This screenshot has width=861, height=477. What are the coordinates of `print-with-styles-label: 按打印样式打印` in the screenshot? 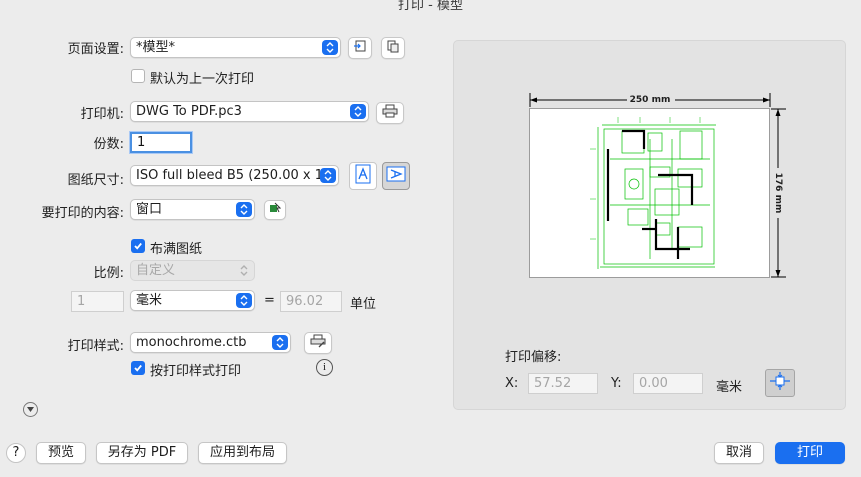 It's located at (196, 371).